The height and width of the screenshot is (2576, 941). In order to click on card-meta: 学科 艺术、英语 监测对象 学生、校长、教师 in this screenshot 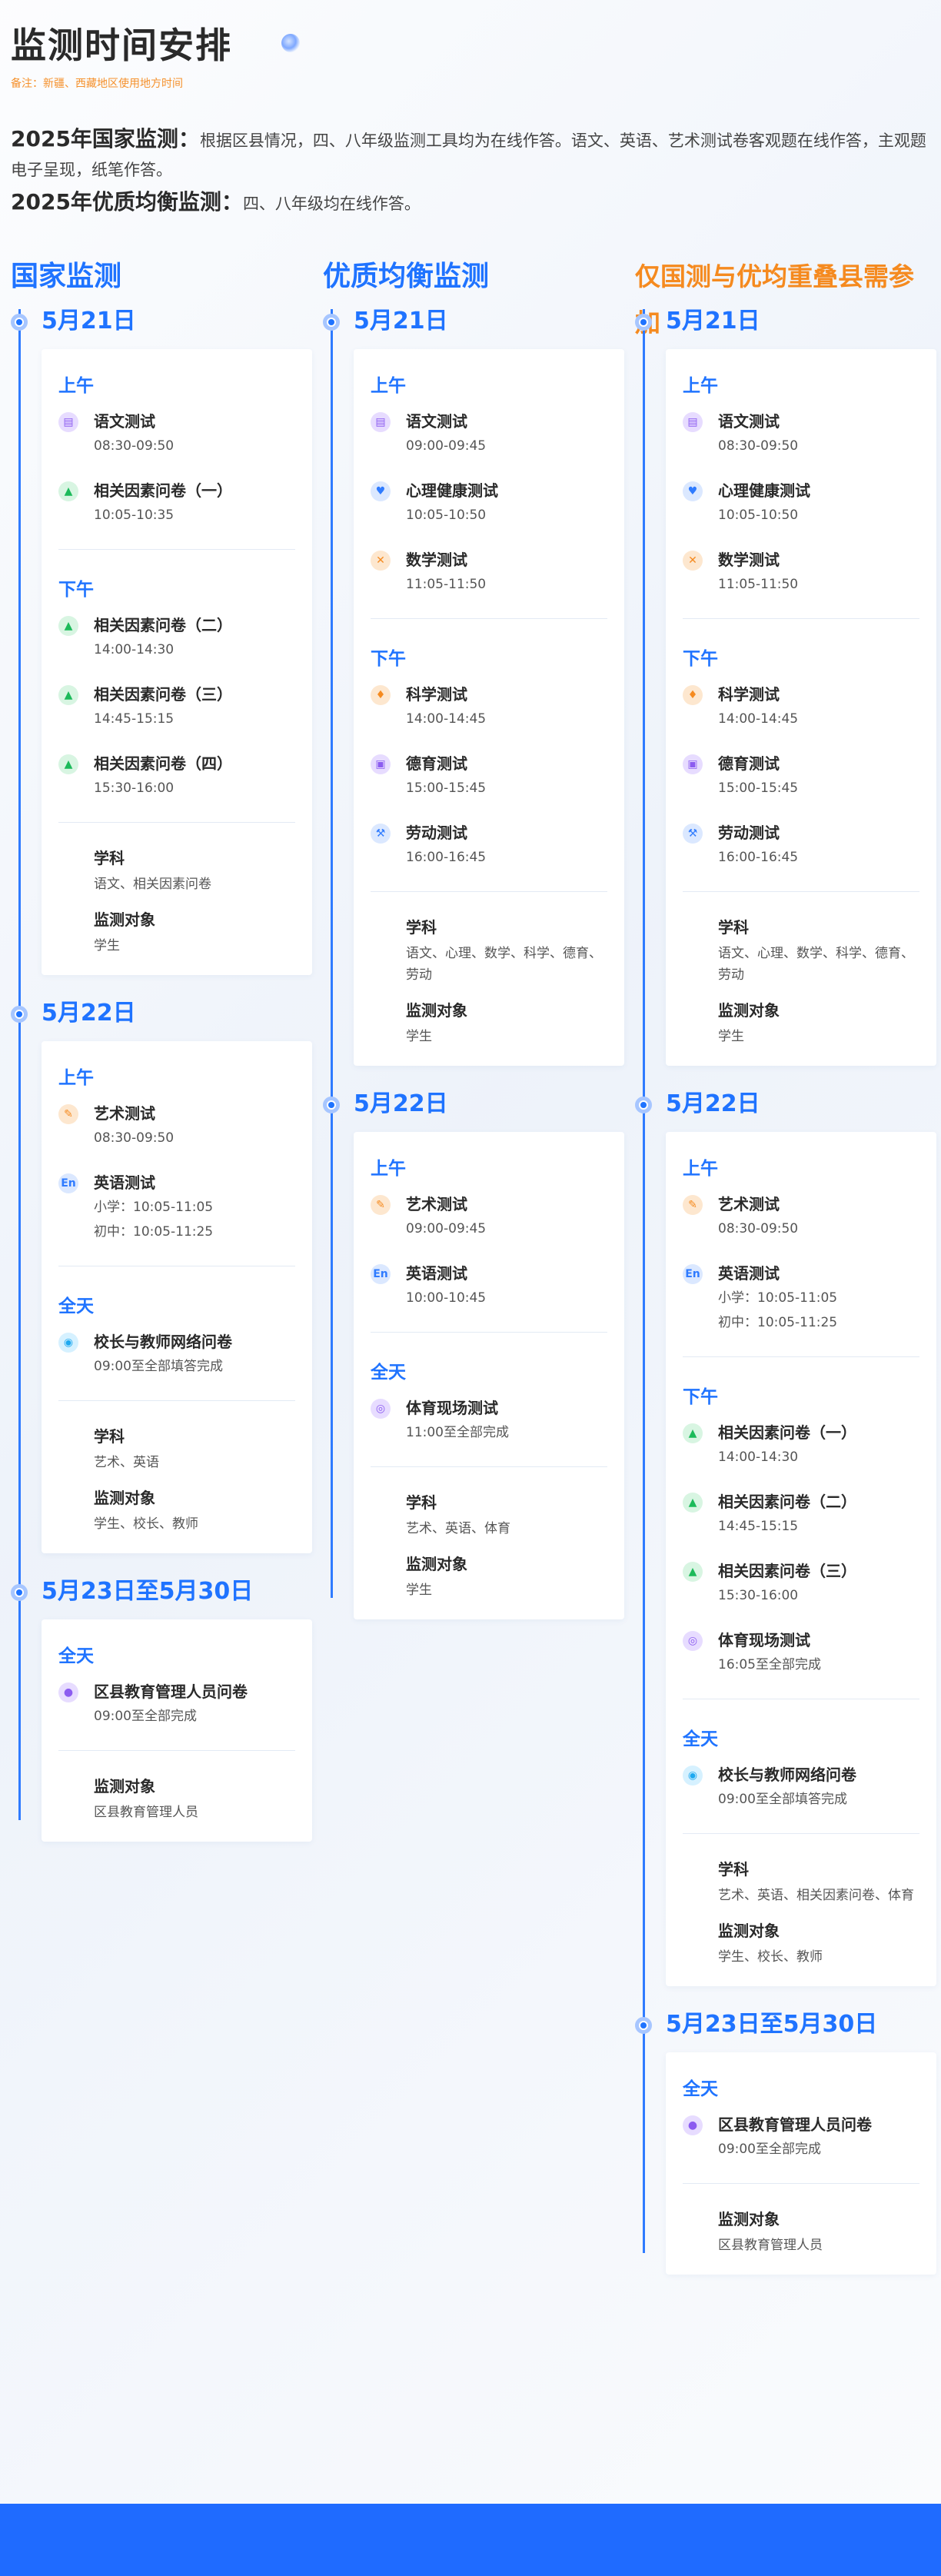, I will do `click(176, 1480)`.